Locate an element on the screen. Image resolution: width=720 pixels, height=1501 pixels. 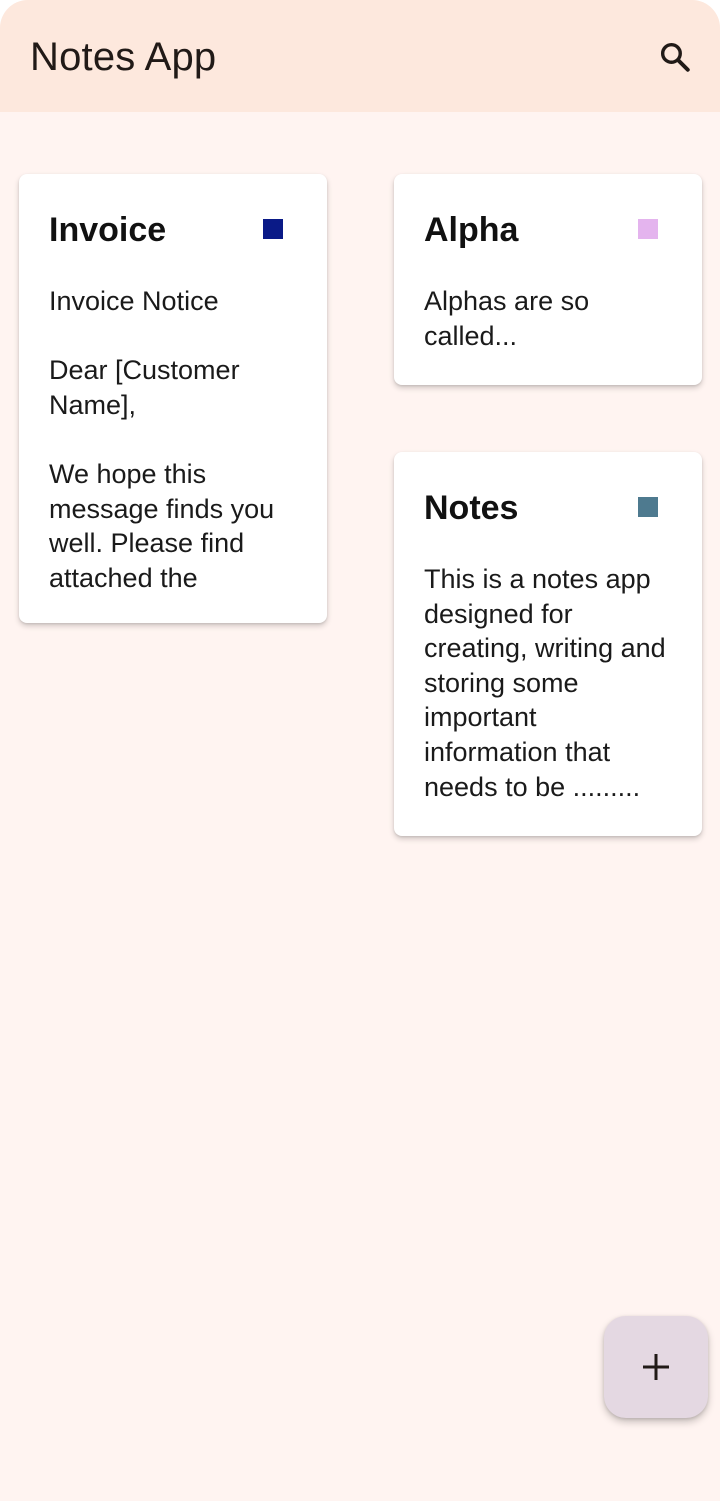
plus-icon is located at coordinates (656, 1367).